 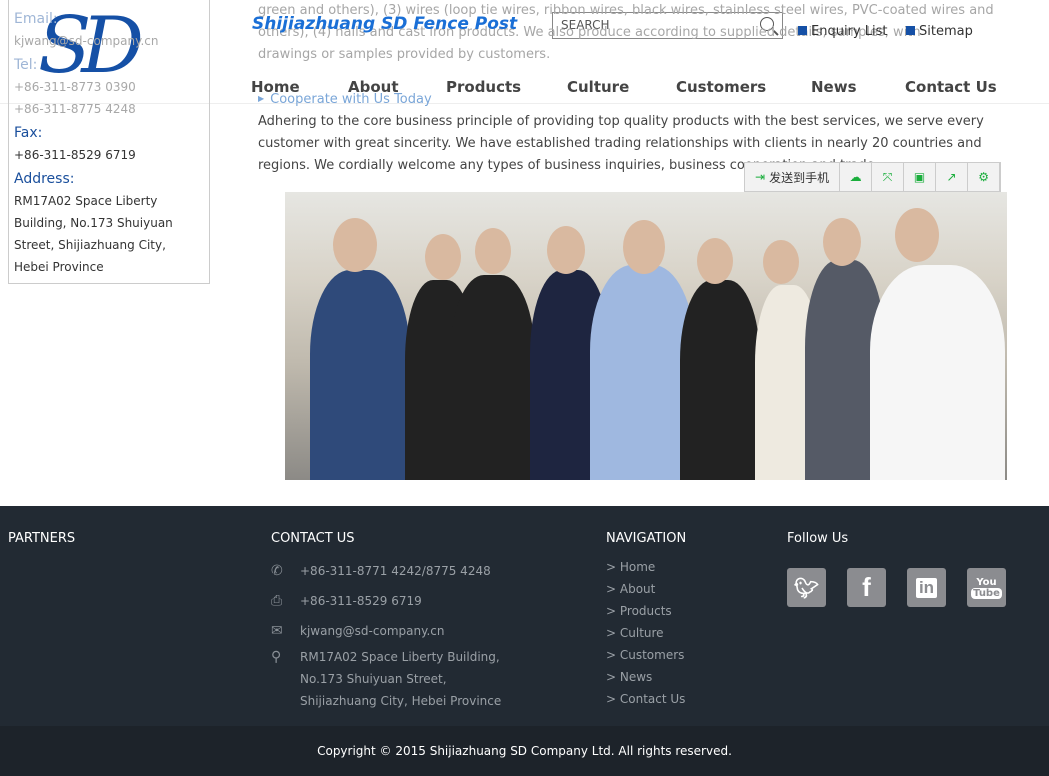 I want to click on fullscreen-button: ⤧, so click(x=888, y=177).